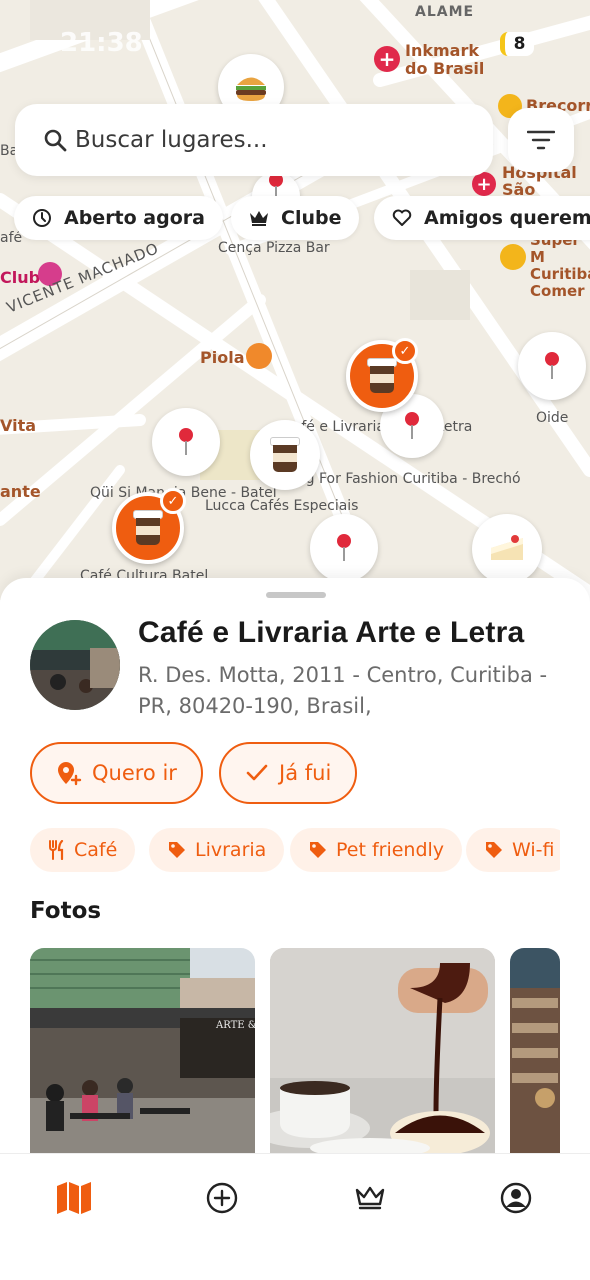 The image size is (590, 1280). I want to click on nav-add, so click(222, 1198).